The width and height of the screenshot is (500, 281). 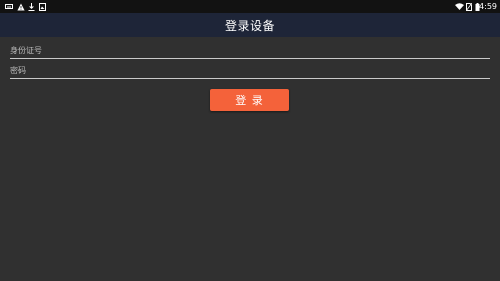 I want to click on password-field, so click(x=250, y=71).